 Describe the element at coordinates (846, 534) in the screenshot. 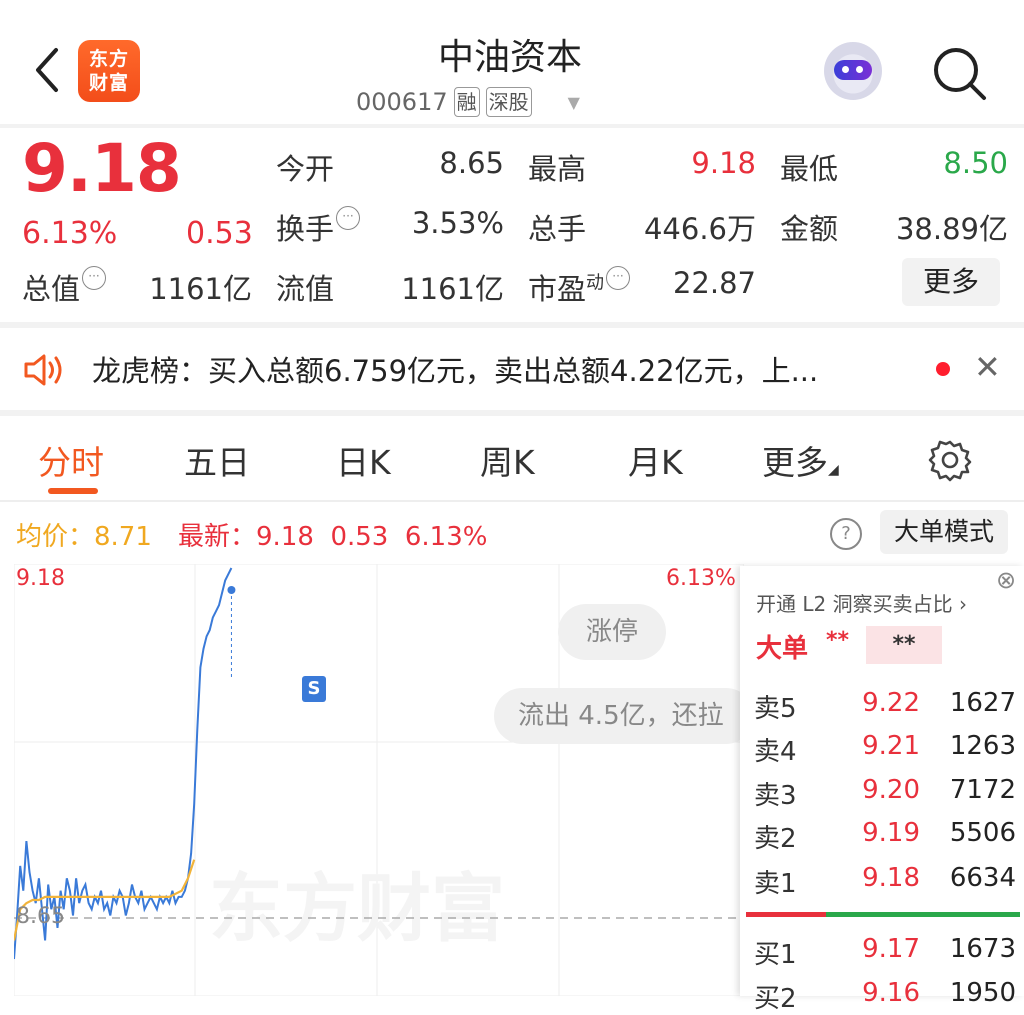

I see `help-icon: ?` at that location.